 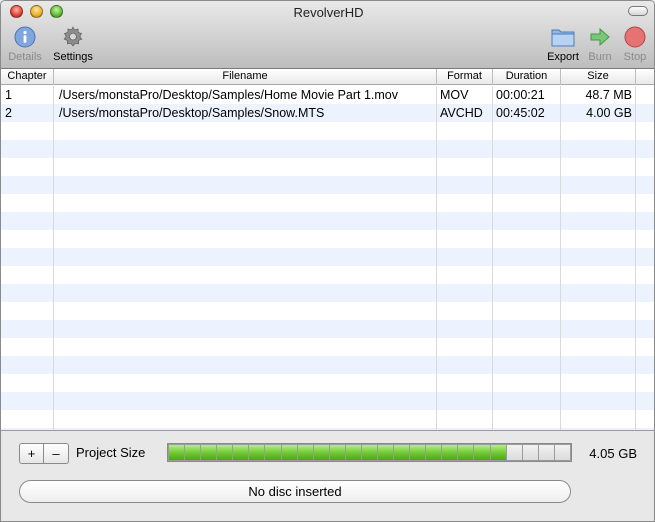 I want to click on project-size-meter, so click(x=369, y=452).